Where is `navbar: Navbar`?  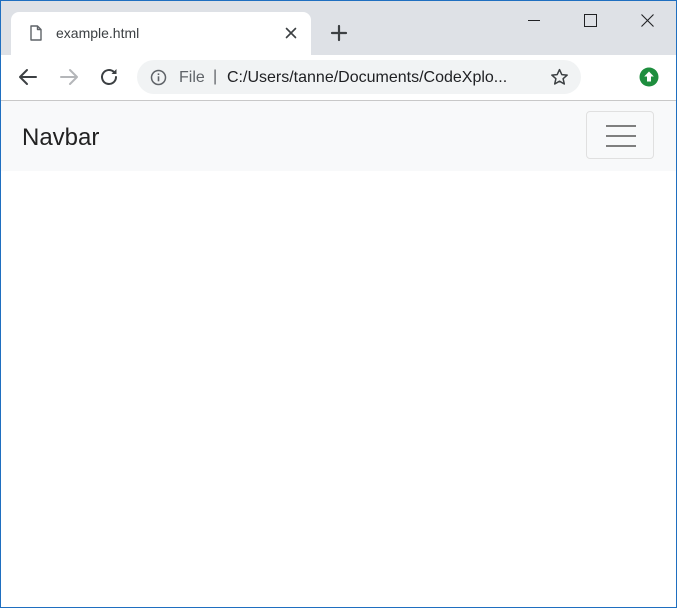
navbar: Navbar is located at coordinates (338, 136).